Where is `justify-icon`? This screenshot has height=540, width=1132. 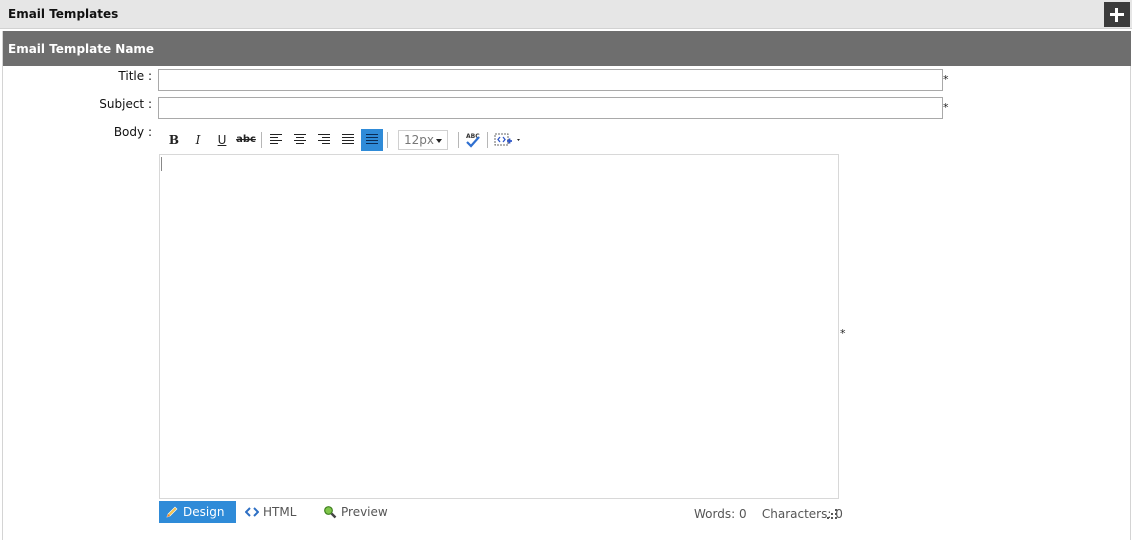 justify-icon is located at coordinates (348, 140).